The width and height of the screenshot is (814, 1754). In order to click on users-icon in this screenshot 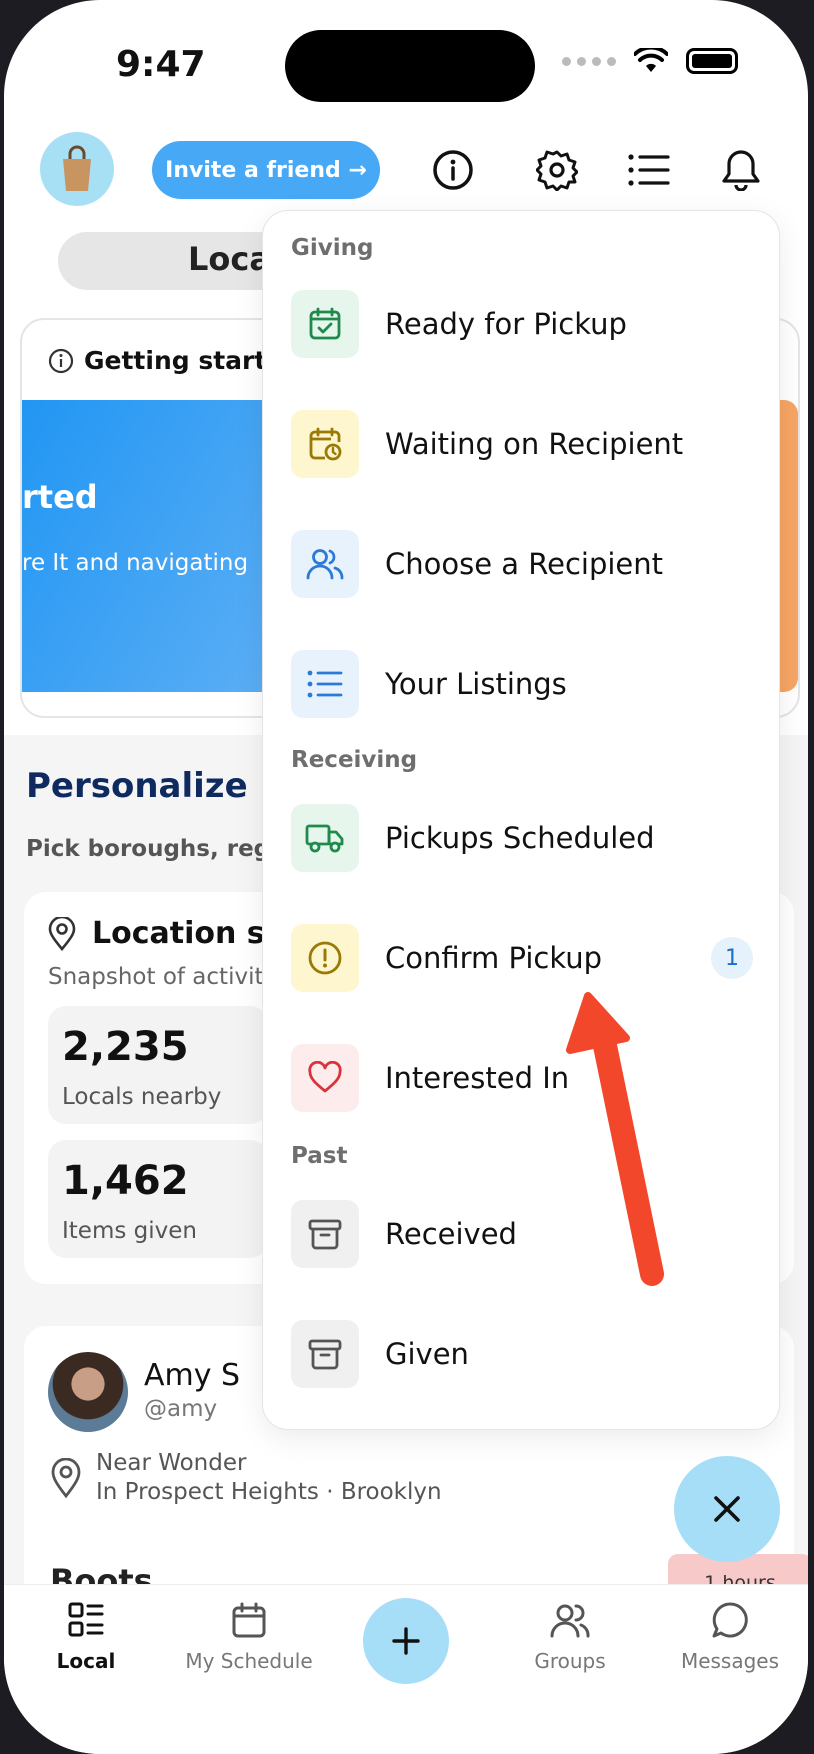, I will do `click(570, 1621)`.